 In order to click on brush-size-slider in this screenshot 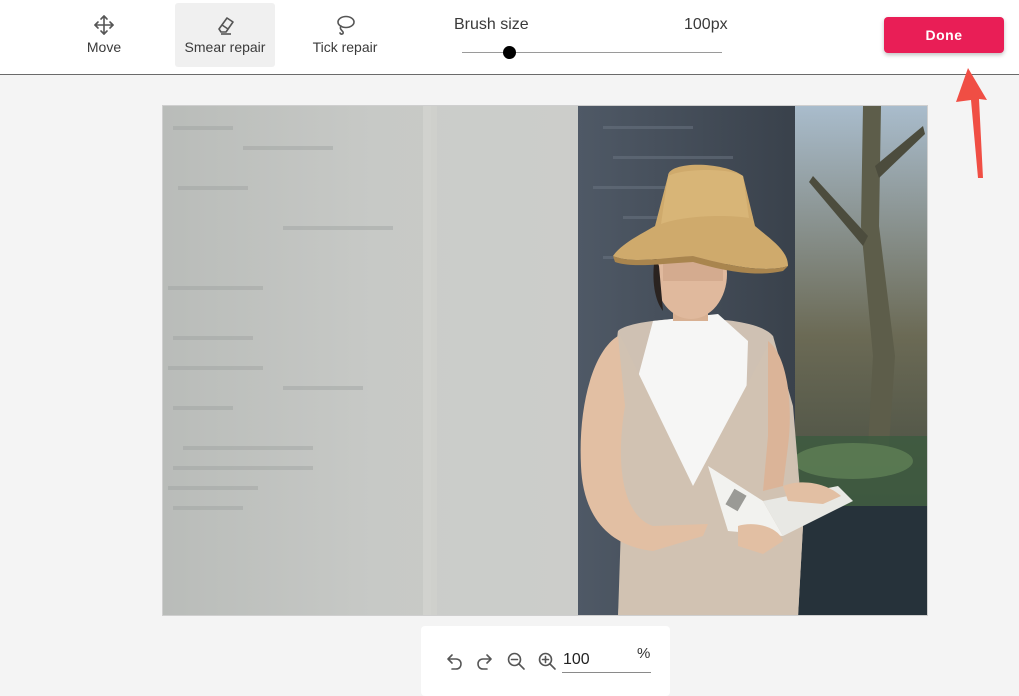, I will do `click(592, 53)`.